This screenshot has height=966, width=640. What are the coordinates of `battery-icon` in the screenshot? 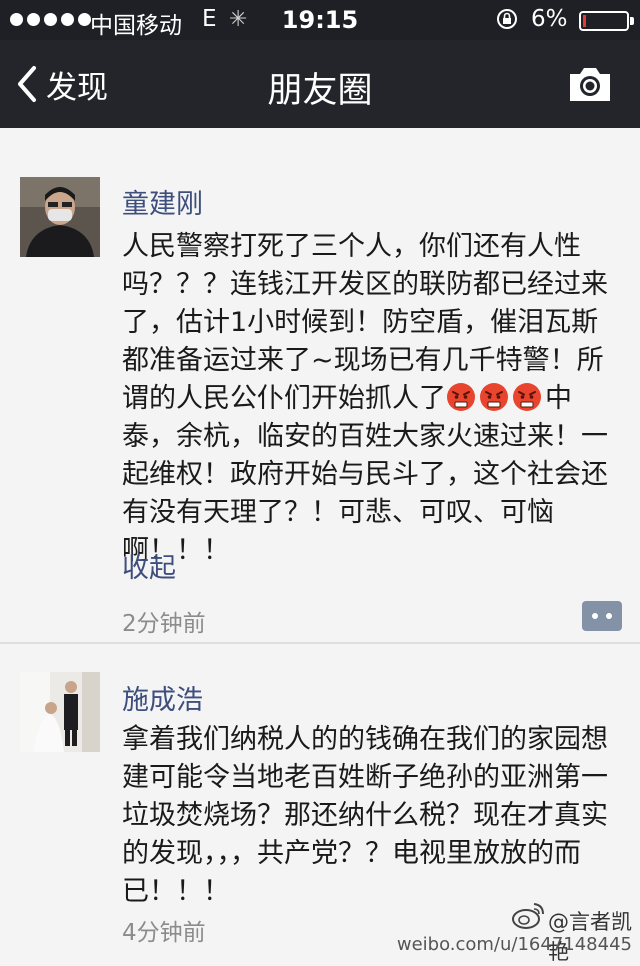 It's located at (604, 21).